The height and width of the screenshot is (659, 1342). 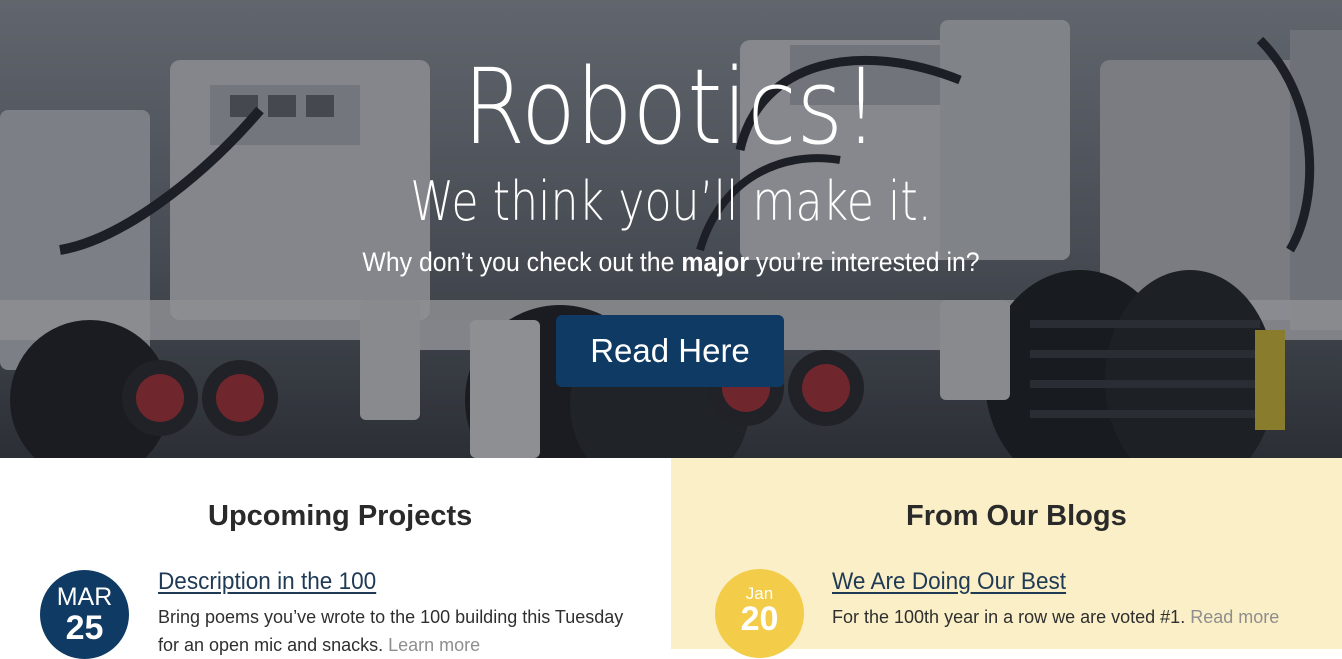 What do you see at coordinates (864, 262) in the screenshot?
I see `hero-prompt-after: you’re interested in?` at bounding box center [864, 262].